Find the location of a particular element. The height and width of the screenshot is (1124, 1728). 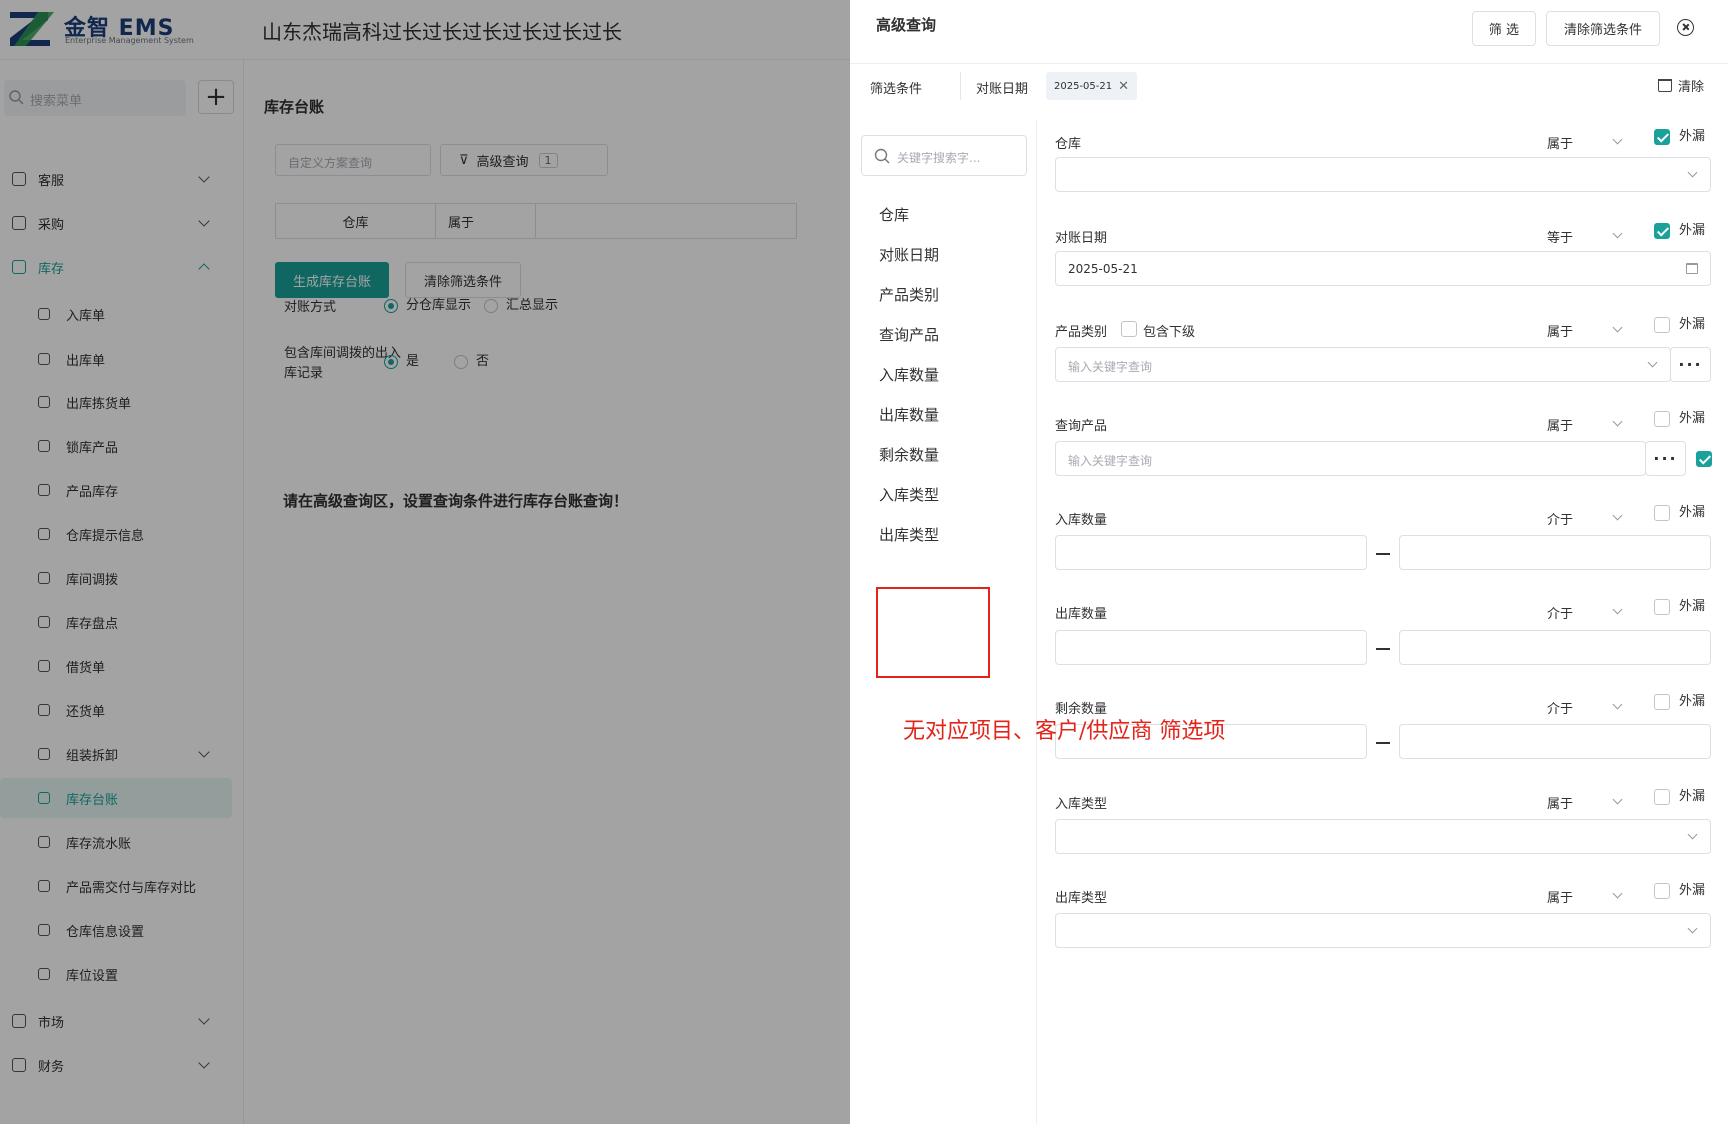

annotation-note: 无对应项目、客户/供应商 筛选项 is located at coordinates (1064, 731).